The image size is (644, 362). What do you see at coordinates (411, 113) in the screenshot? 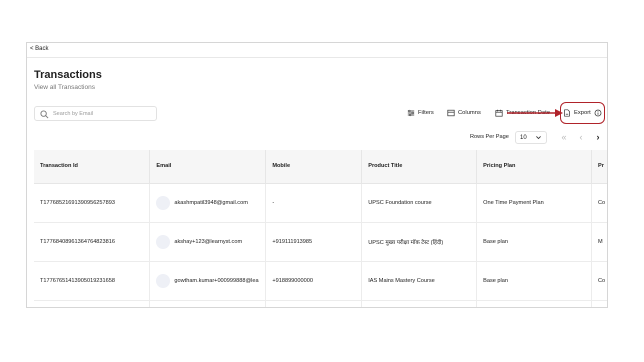
I see `filters-icon` at bounding box center [411, 113].